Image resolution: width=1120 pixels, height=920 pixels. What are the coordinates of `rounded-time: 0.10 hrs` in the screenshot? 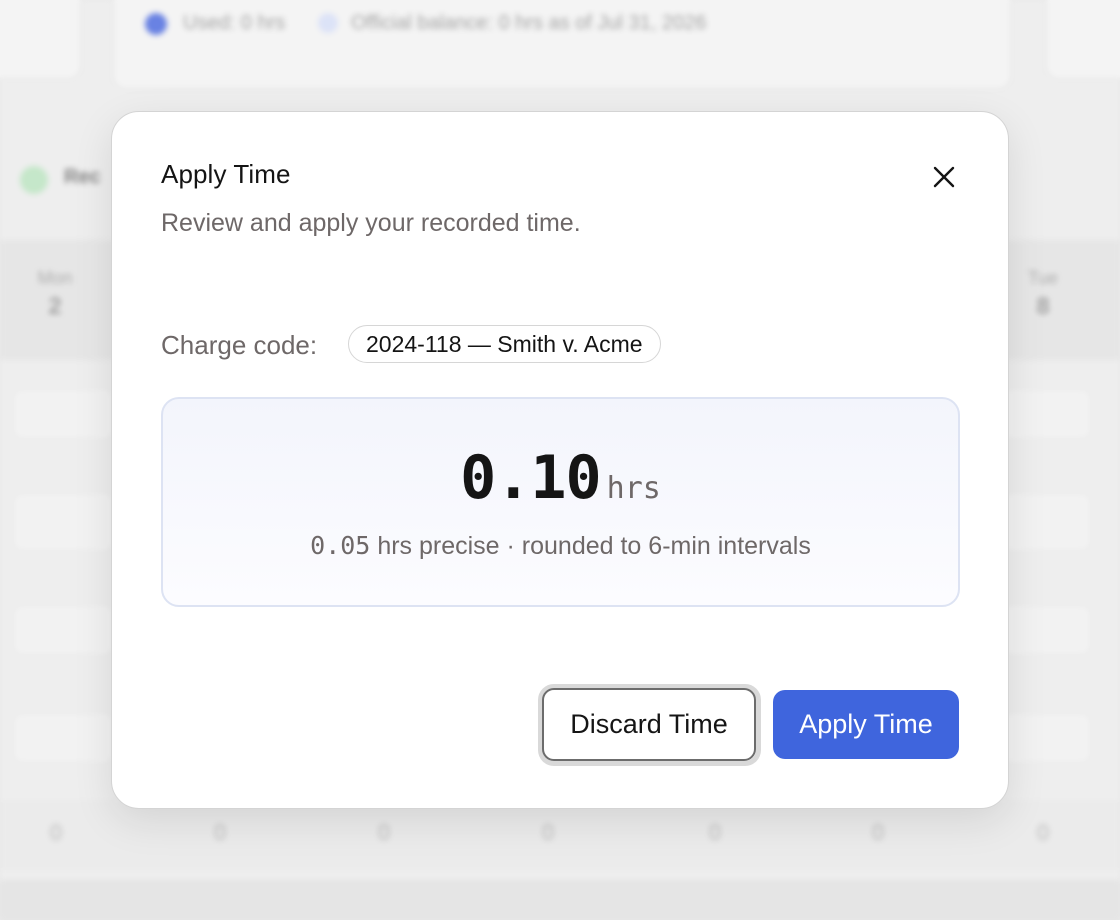 It's located at (560, 478).